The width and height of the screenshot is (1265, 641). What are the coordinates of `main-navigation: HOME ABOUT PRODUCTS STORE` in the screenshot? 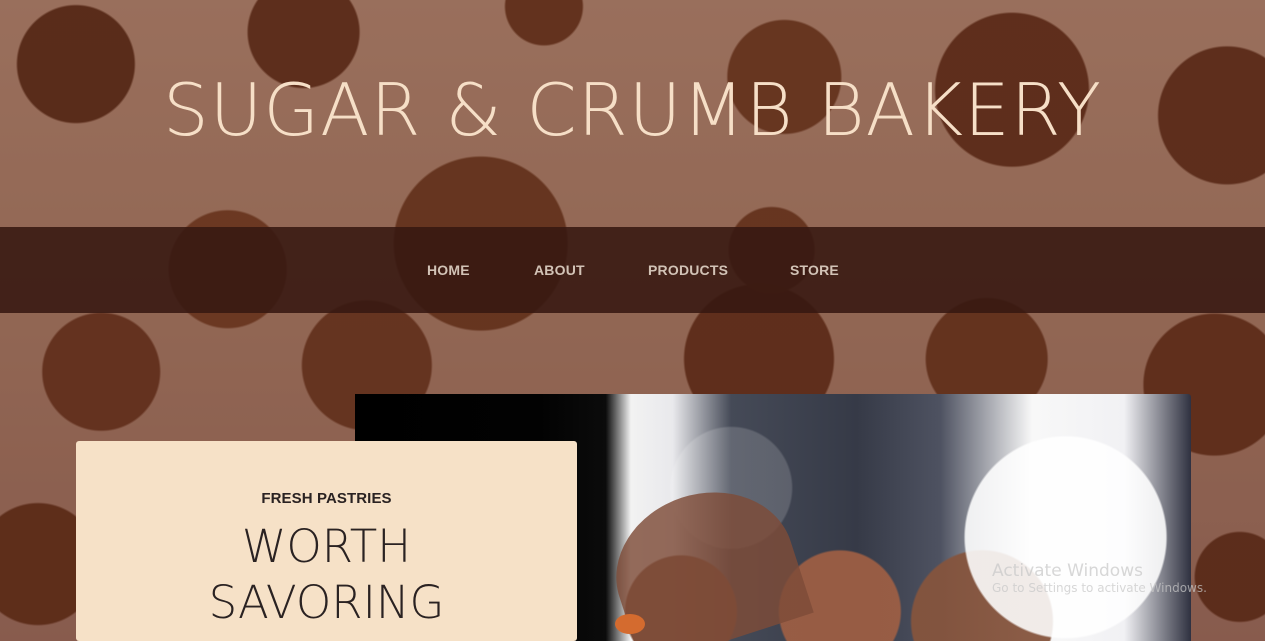 It's located at (632, 270).